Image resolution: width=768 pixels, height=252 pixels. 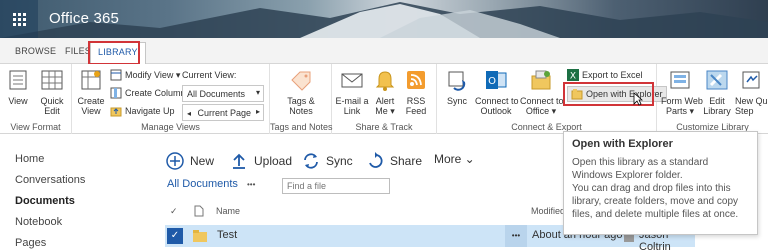 What do you see at coordinates (75, 181) in the screenshot?
I see `nav-item-conversations: Conversations` at bounding box center [75, 181].